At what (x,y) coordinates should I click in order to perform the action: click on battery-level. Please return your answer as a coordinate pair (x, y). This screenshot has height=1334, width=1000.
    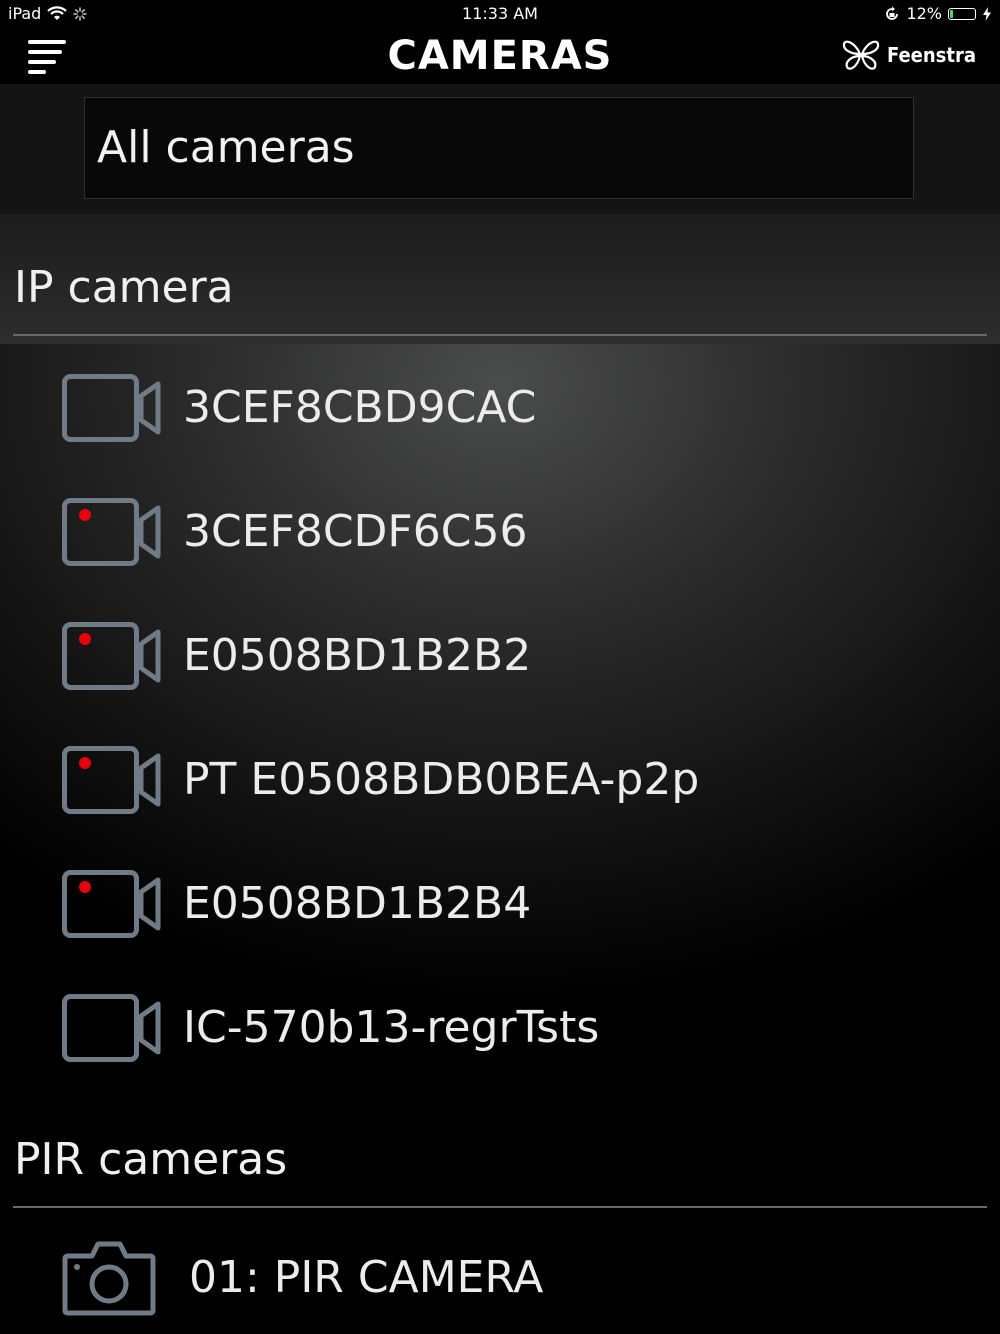
    Looking at the image, I should click on (951, 13).